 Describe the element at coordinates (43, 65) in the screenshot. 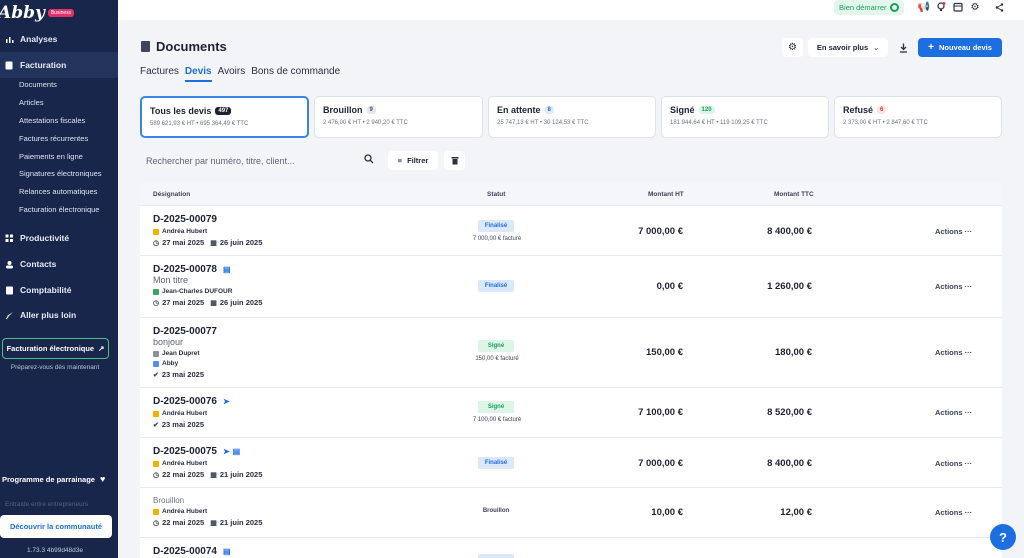

I see `sidebar-item-label: Facturation` at that location.